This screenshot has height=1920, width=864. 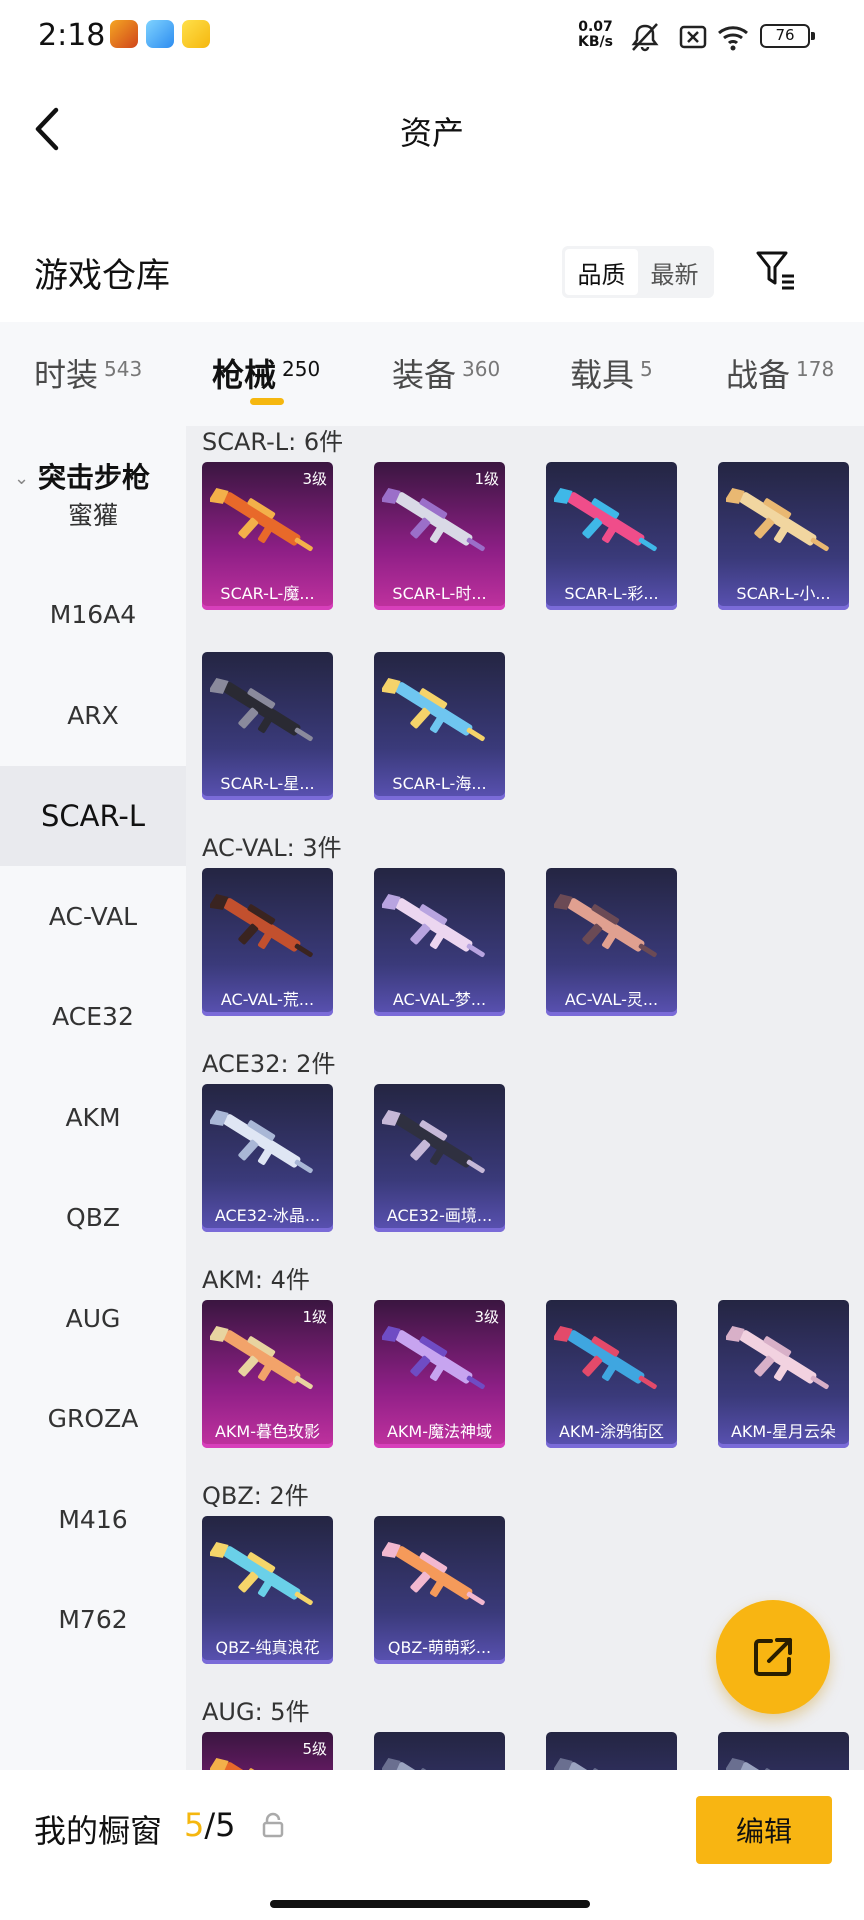 What do you see at coordinates (776, 270) in the screenshot?
I see `filter-icon` at bounding box center [776, 270].